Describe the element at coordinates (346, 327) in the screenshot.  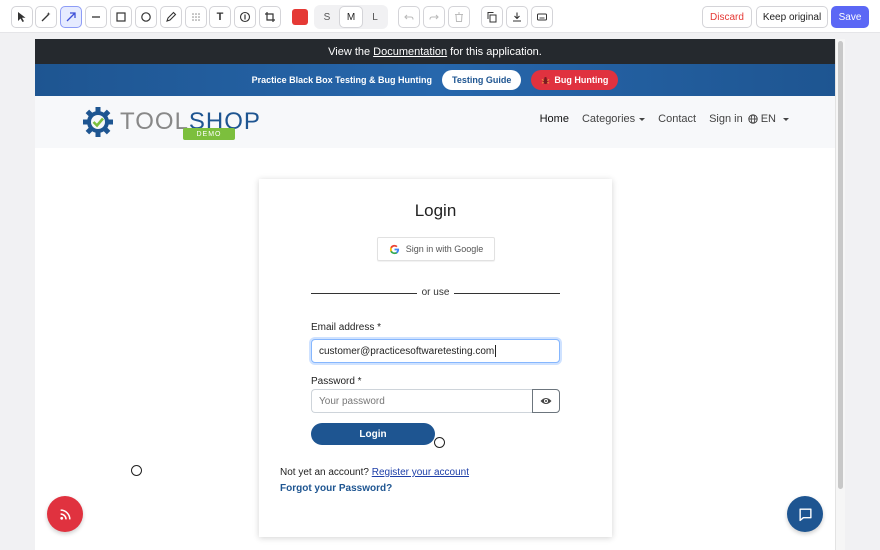
I see `email-label: Email address *` at that location.